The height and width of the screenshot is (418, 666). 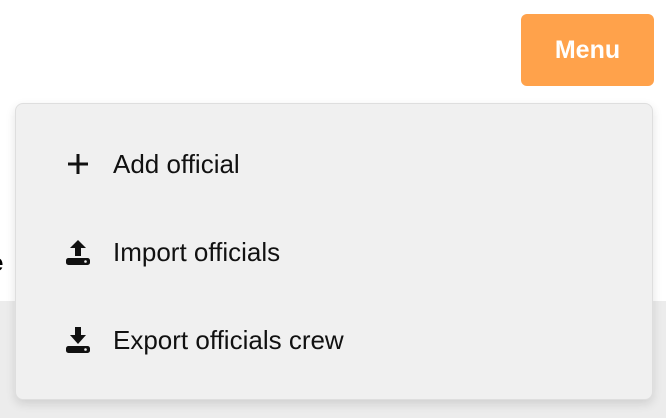 What do you see at coordinates (197, 251) in the screenshot?
I see `menu-item-label: Import officials` at bounding box center [197, 251].